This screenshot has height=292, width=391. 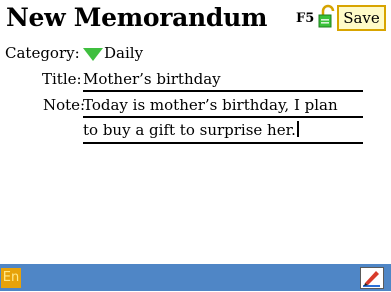 I want to click on header: New Memorandum F5 Save, so click(x=195, y=19).